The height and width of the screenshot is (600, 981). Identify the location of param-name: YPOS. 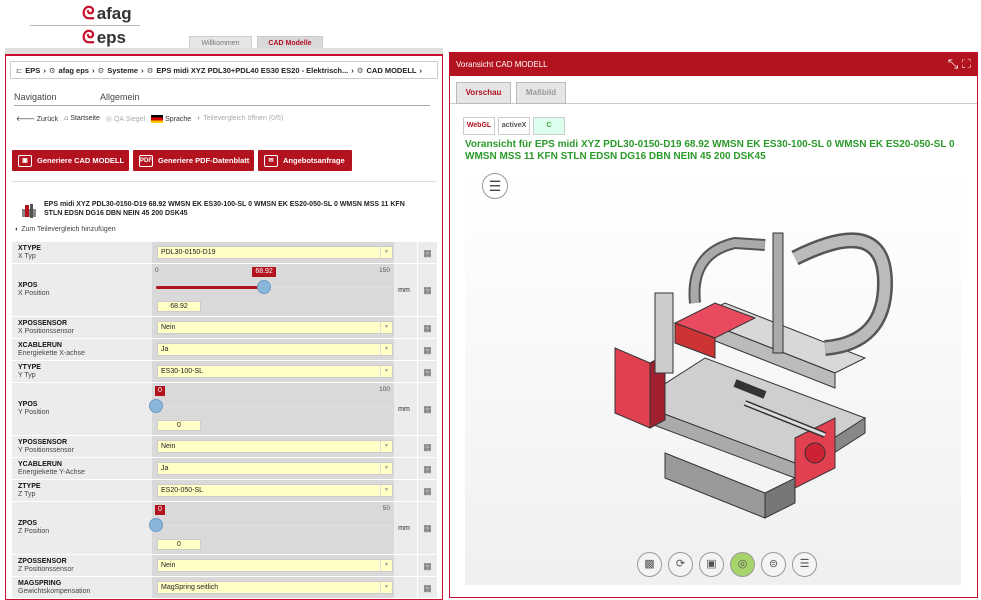
(28, 404).